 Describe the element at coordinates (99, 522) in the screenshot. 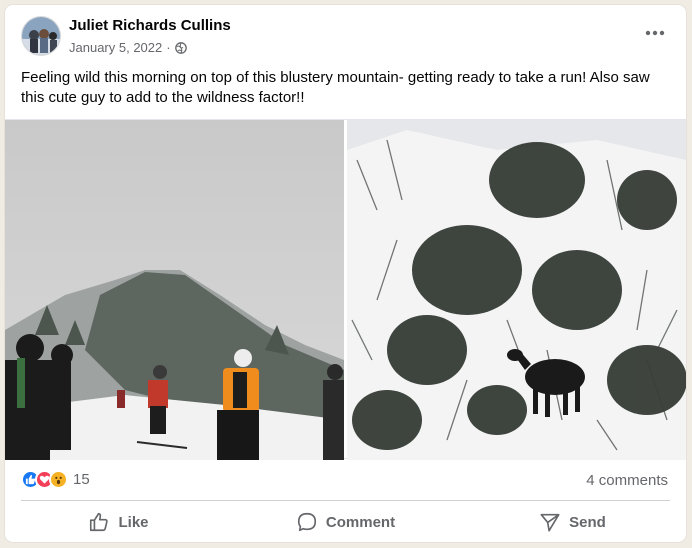

I see `thumbs-up-icon` at that location.